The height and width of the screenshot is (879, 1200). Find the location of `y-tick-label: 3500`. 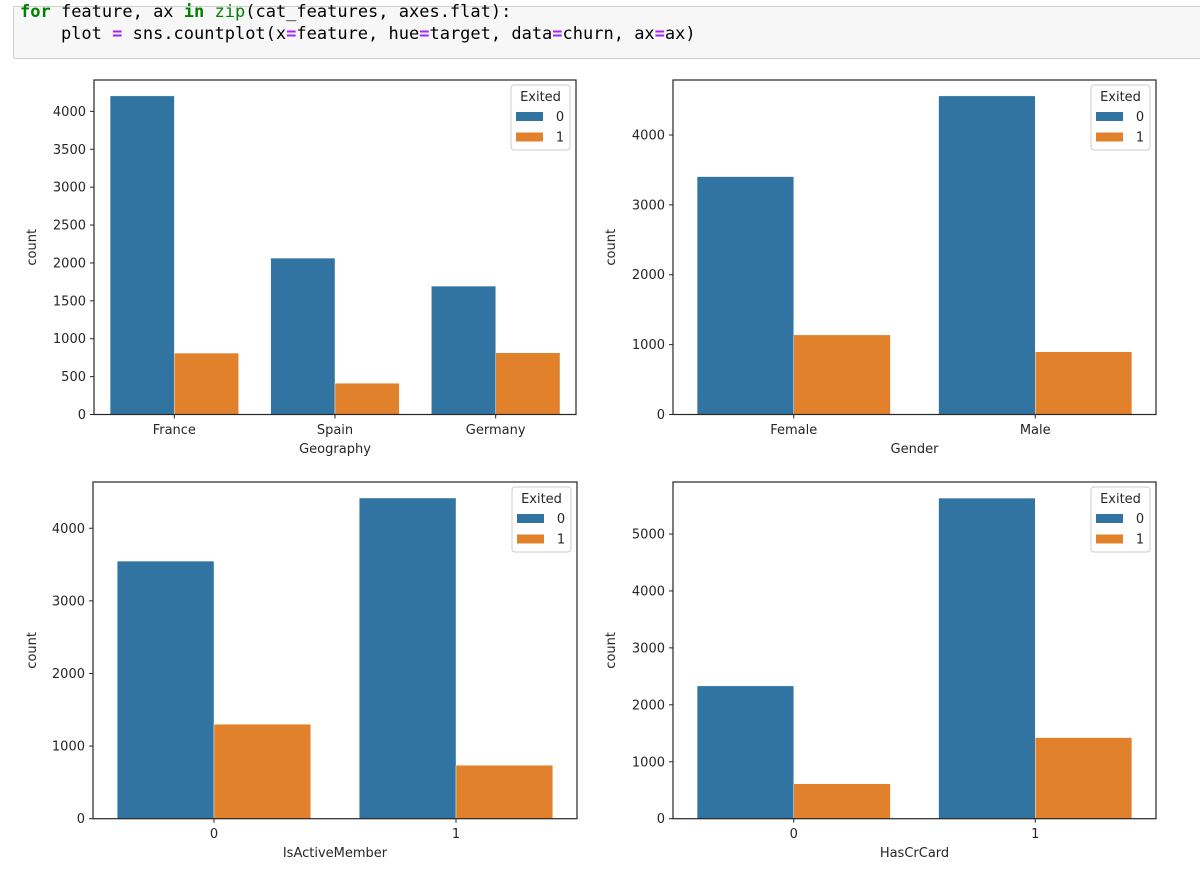

y-tick-label: 3500 is located at coordinates (69, 150).